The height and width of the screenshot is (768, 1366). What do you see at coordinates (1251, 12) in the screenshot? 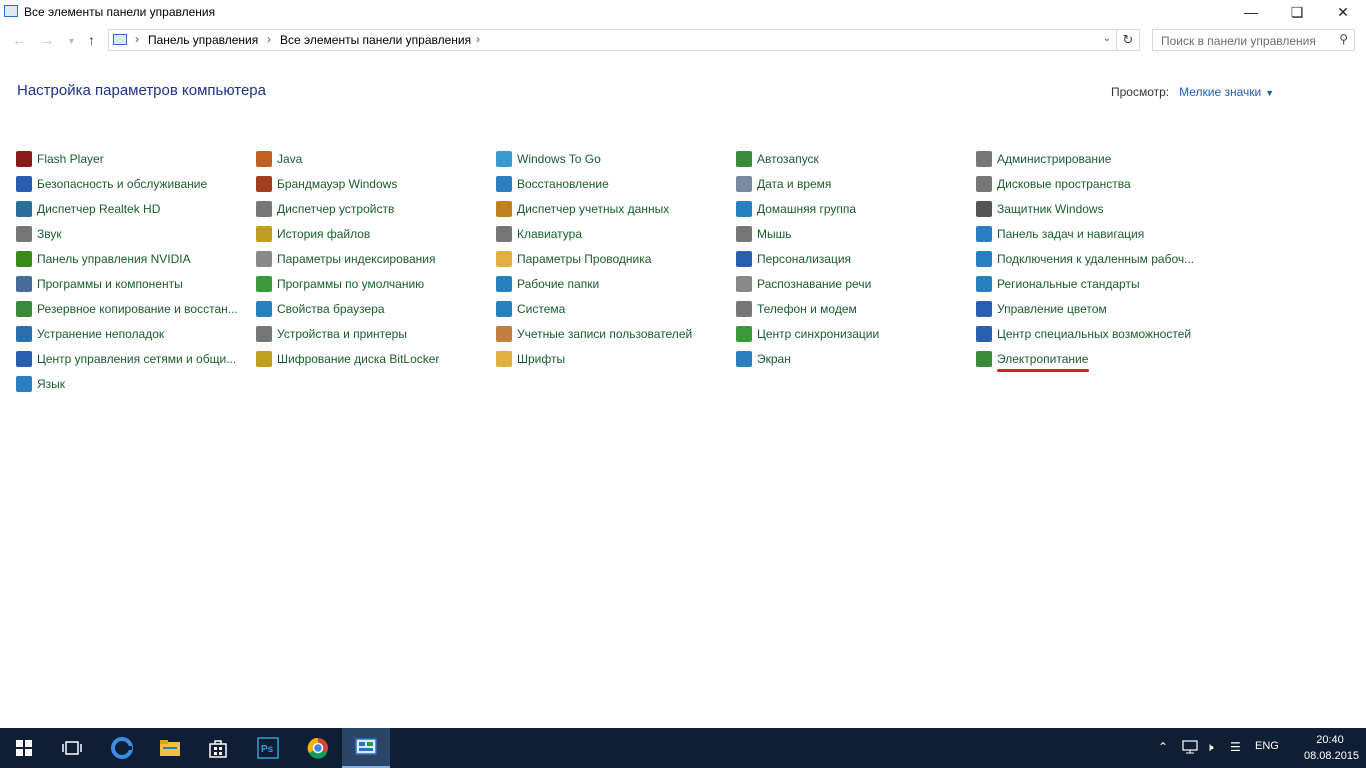
I see `minimize-button: —` at bounding box center [1251, 12].